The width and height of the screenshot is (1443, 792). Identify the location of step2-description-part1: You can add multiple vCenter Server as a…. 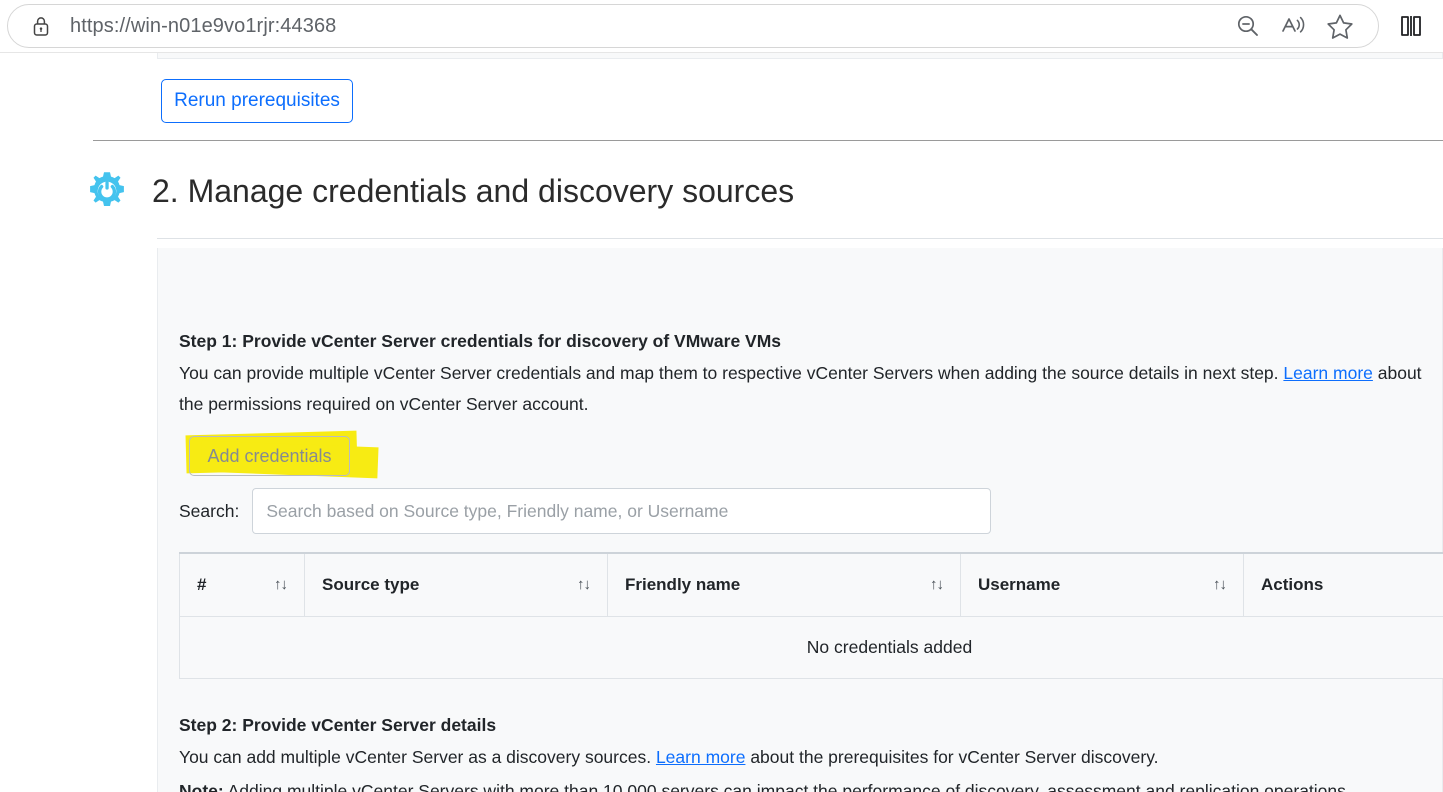
(417, 757).